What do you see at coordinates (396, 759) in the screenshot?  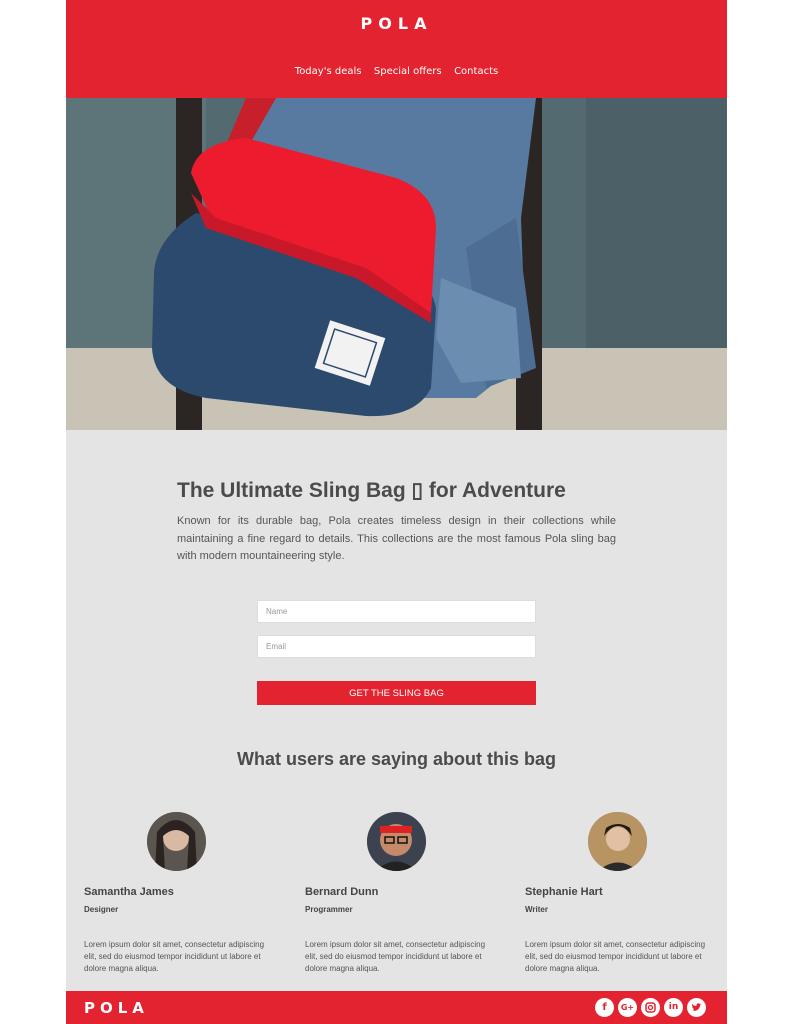 I see `testimonials-title: What users are saying about this bag` at bounding box center [396, 759].